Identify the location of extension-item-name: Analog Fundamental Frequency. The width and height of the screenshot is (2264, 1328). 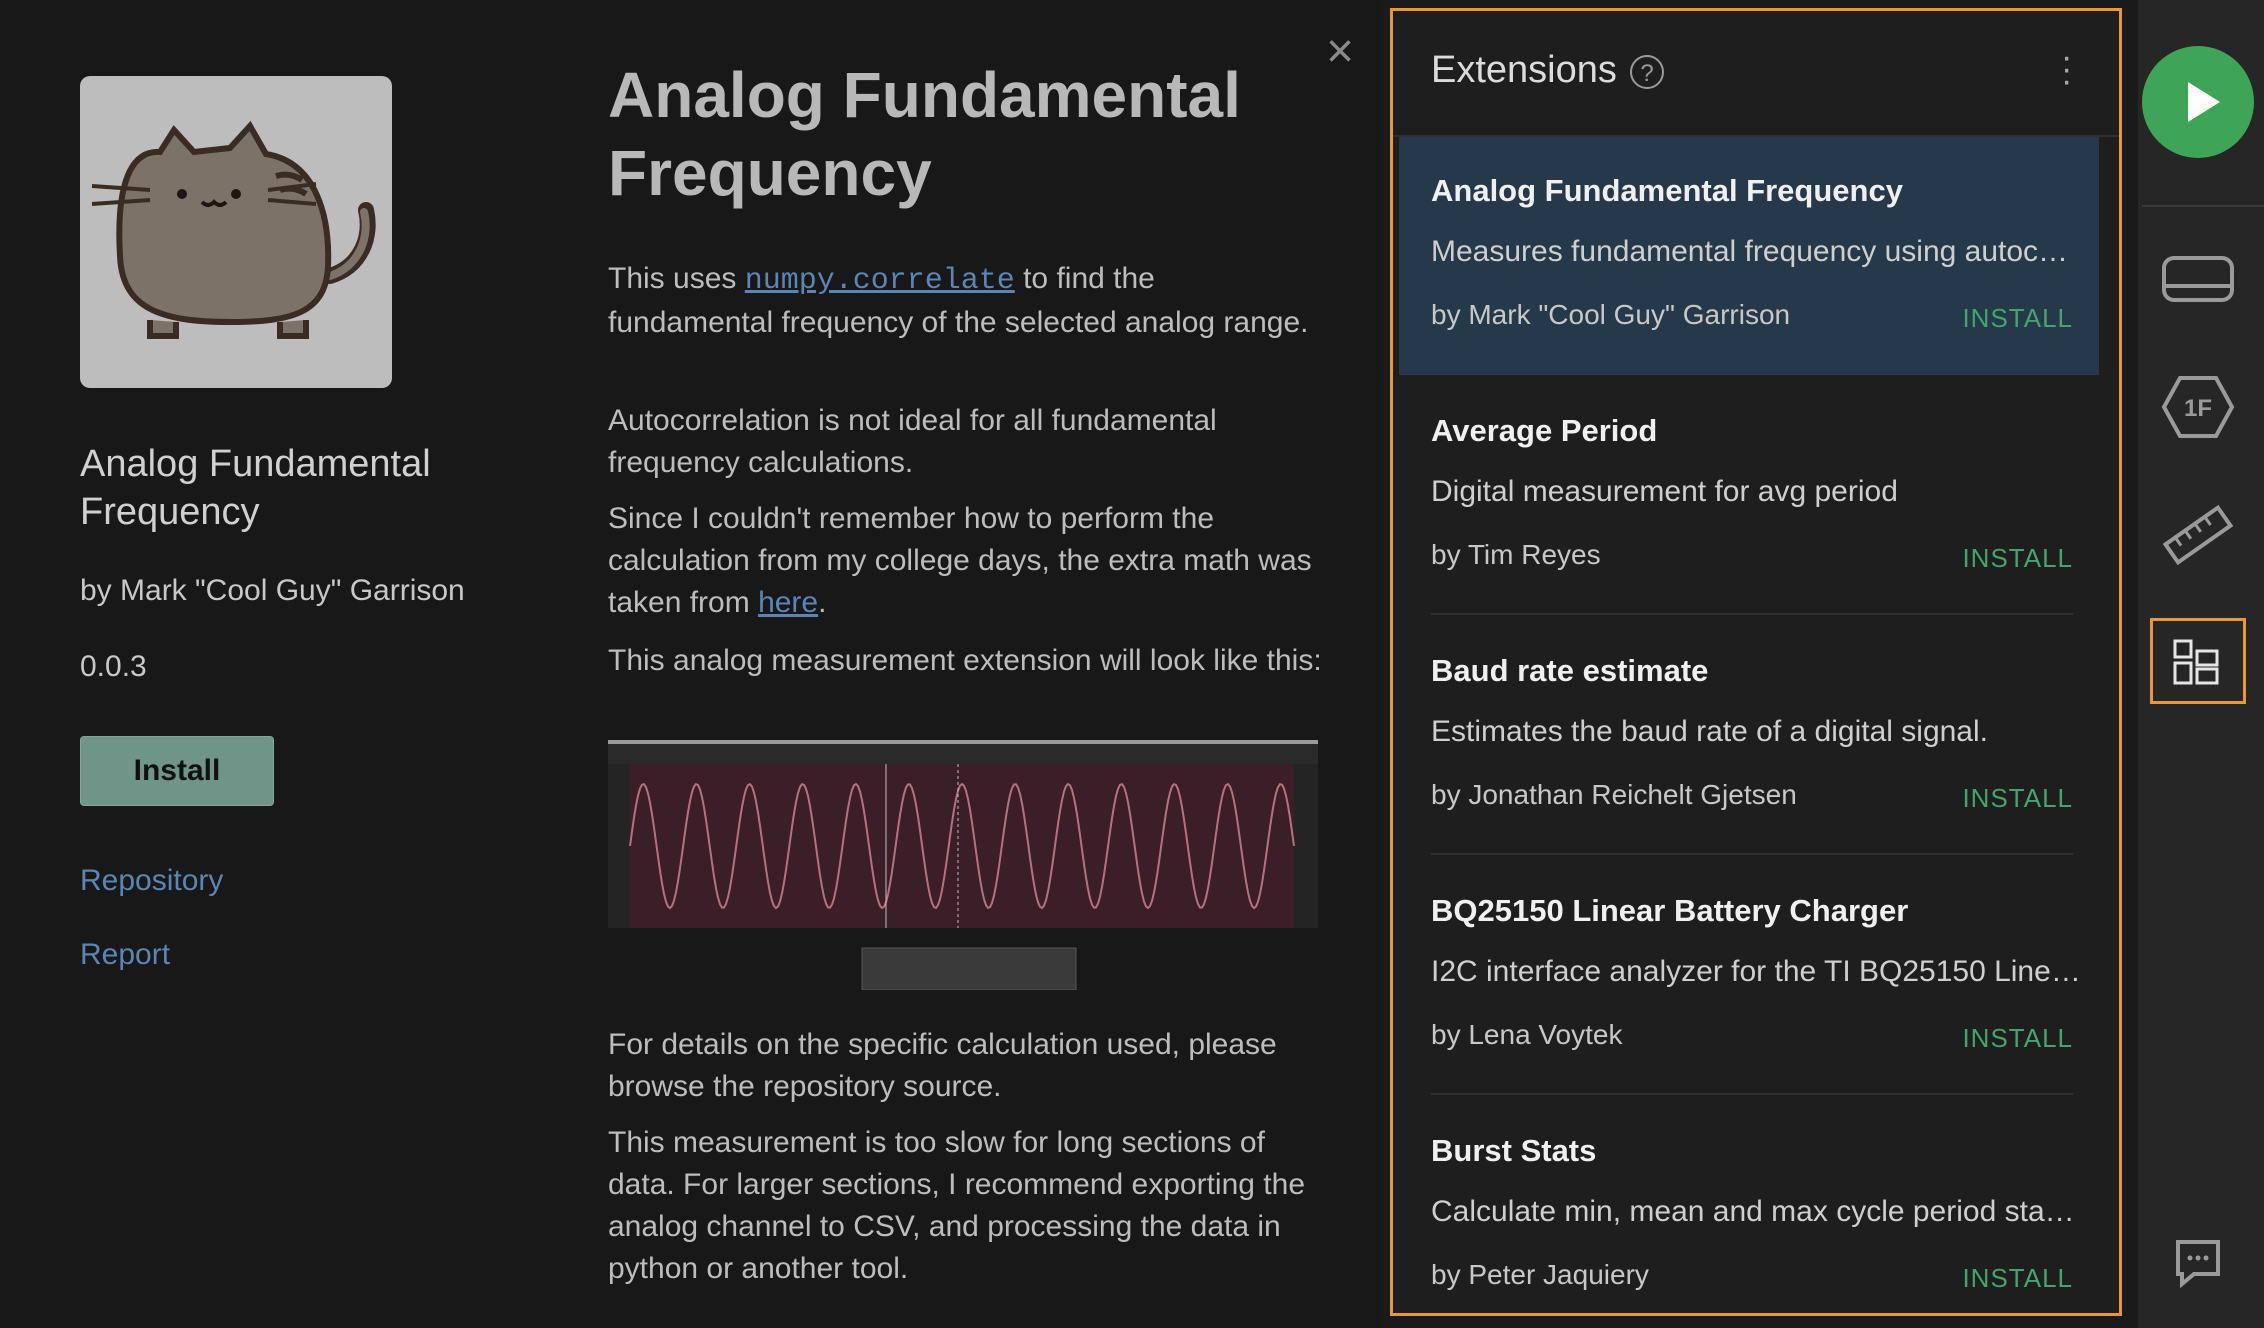
(1667, 190).